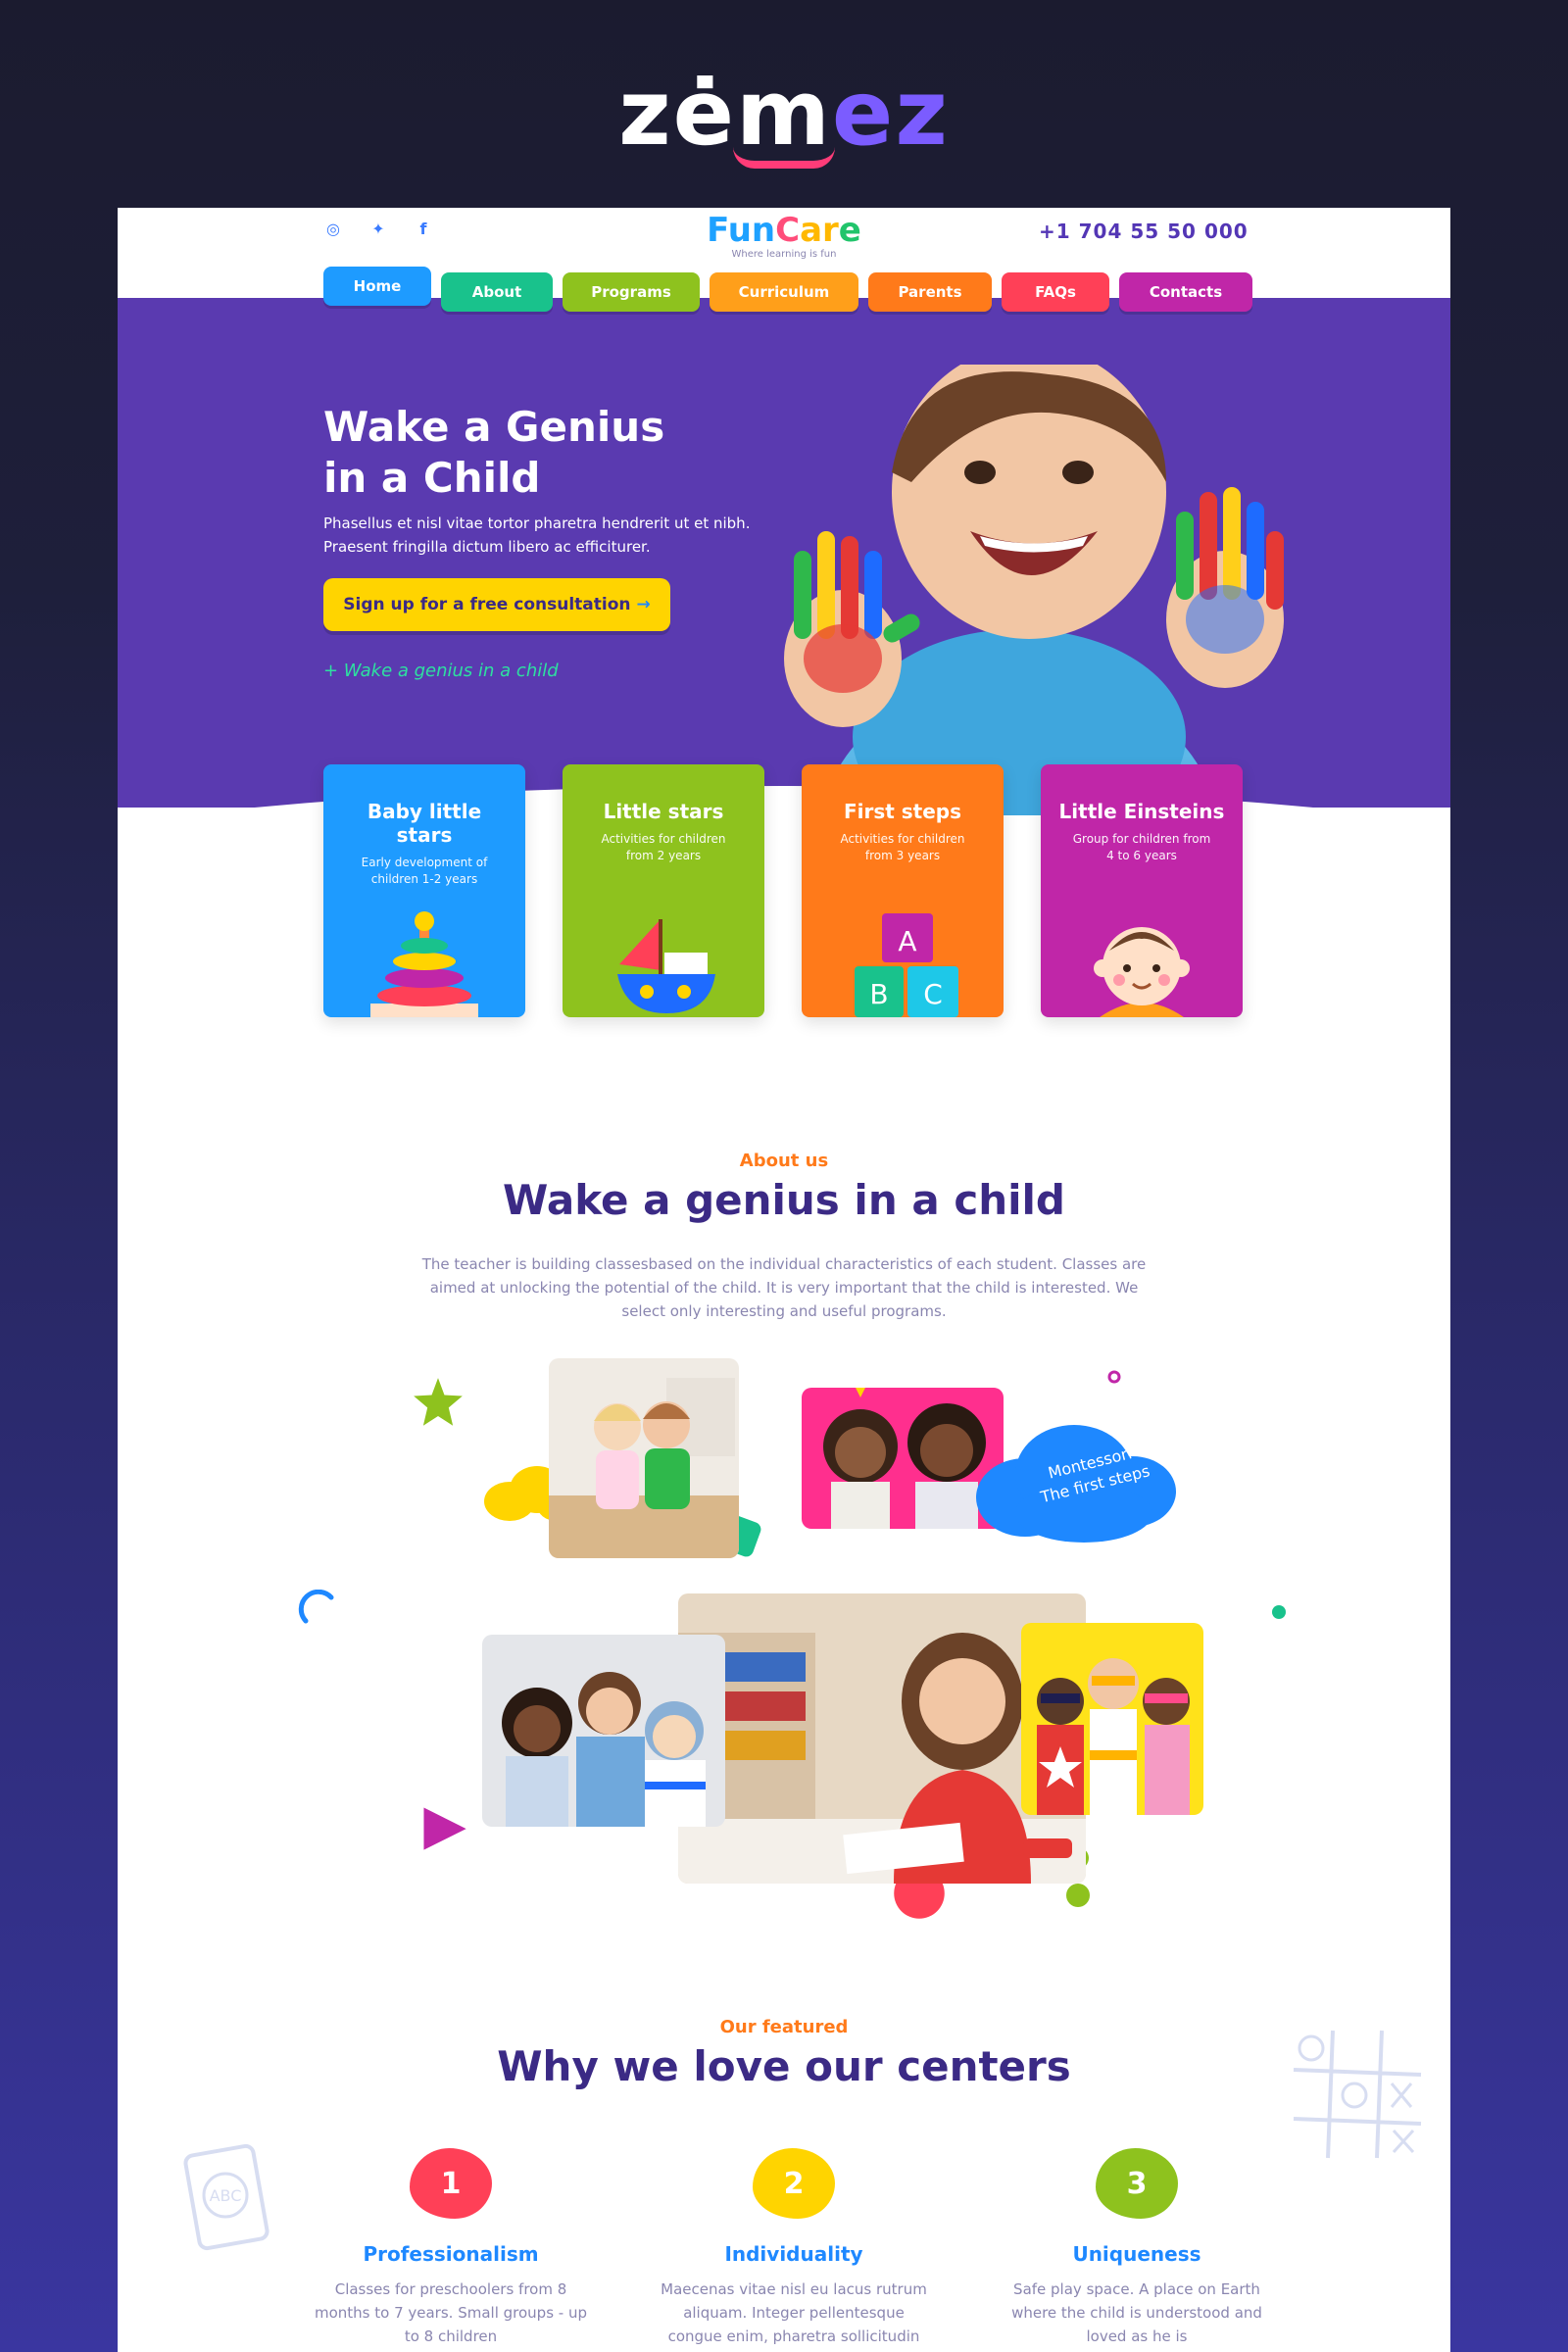 This screenshot has height=2352, width=1568. What do you see at coordinates (529, 453) in the screenshot?
I see `hero-title: Wake a Genius in a Child` at bounding box center [529, 453].